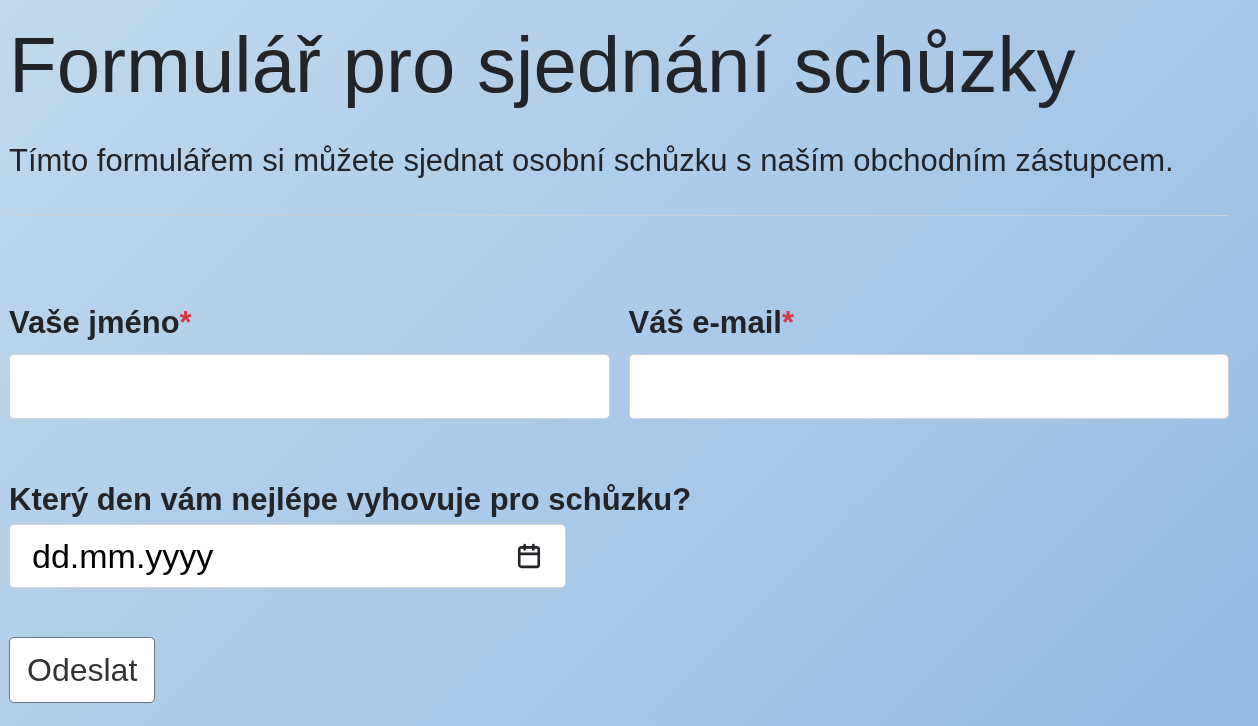  I want to click on page-title: Formulář pro sjednání schůzky, so click(543, 65).